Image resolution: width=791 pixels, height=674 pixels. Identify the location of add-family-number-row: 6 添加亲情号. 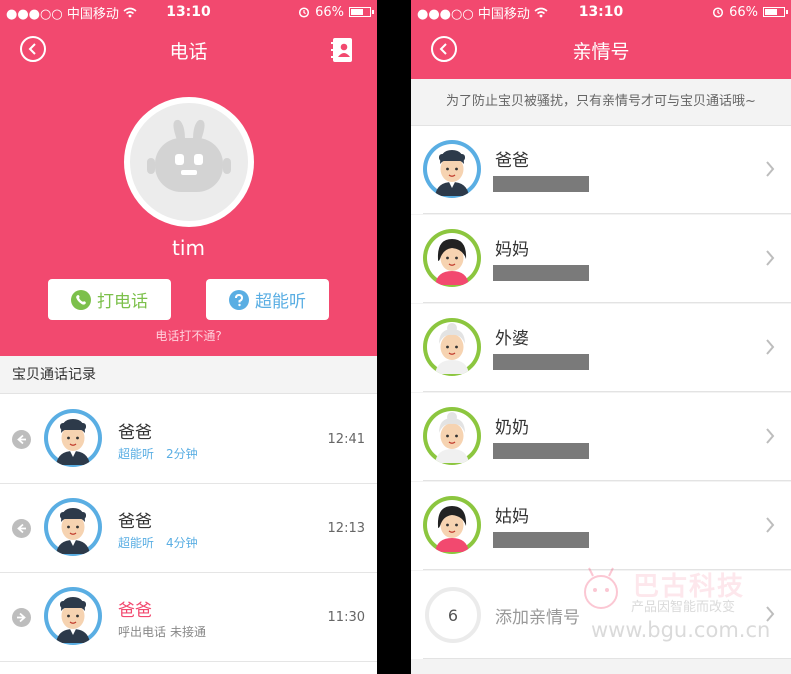
(601, 615).